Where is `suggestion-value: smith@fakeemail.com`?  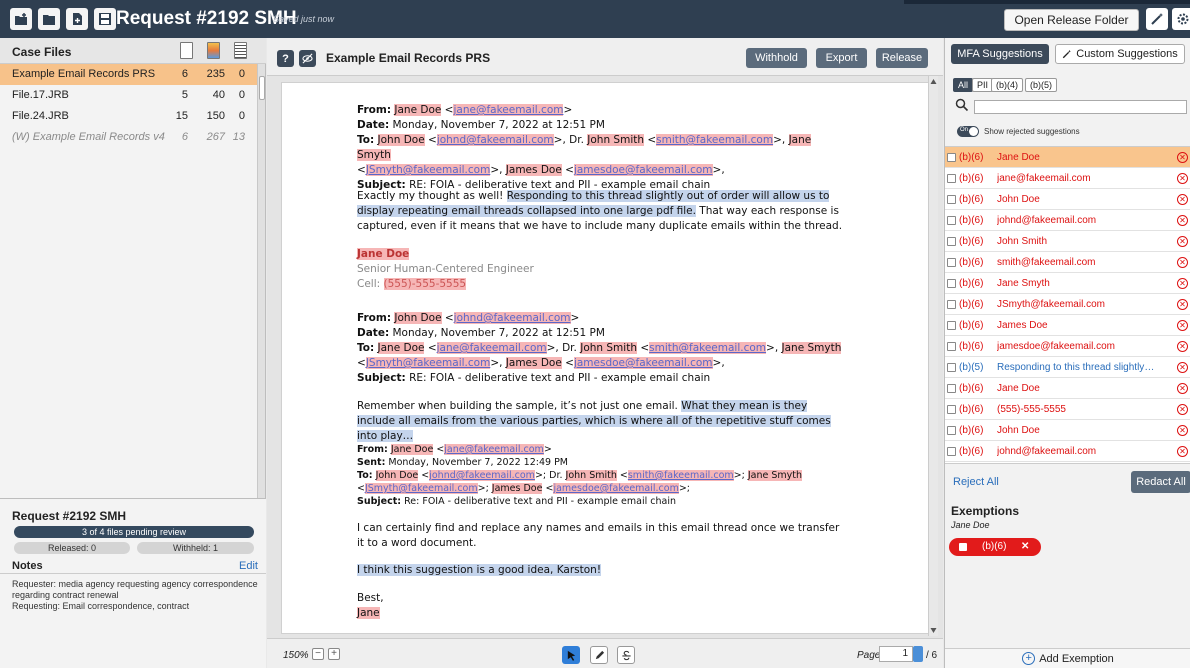
suggestion-value: smith@fakeemail.com is located at coordinates (1046, 262).